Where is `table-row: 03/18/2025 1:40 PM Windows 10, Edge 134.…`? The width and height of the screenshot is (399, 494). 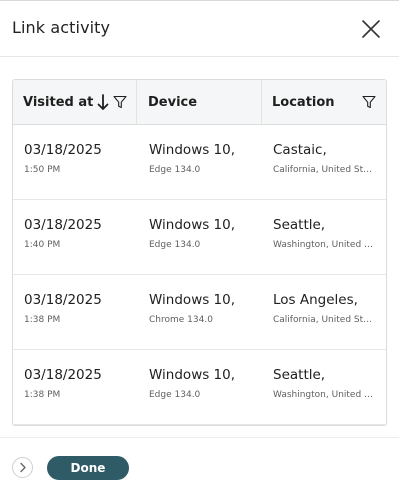
table-row: 03/18/2025 1:40 PM Windows 10, Edge 134.… is located at coordinates (199, 237).